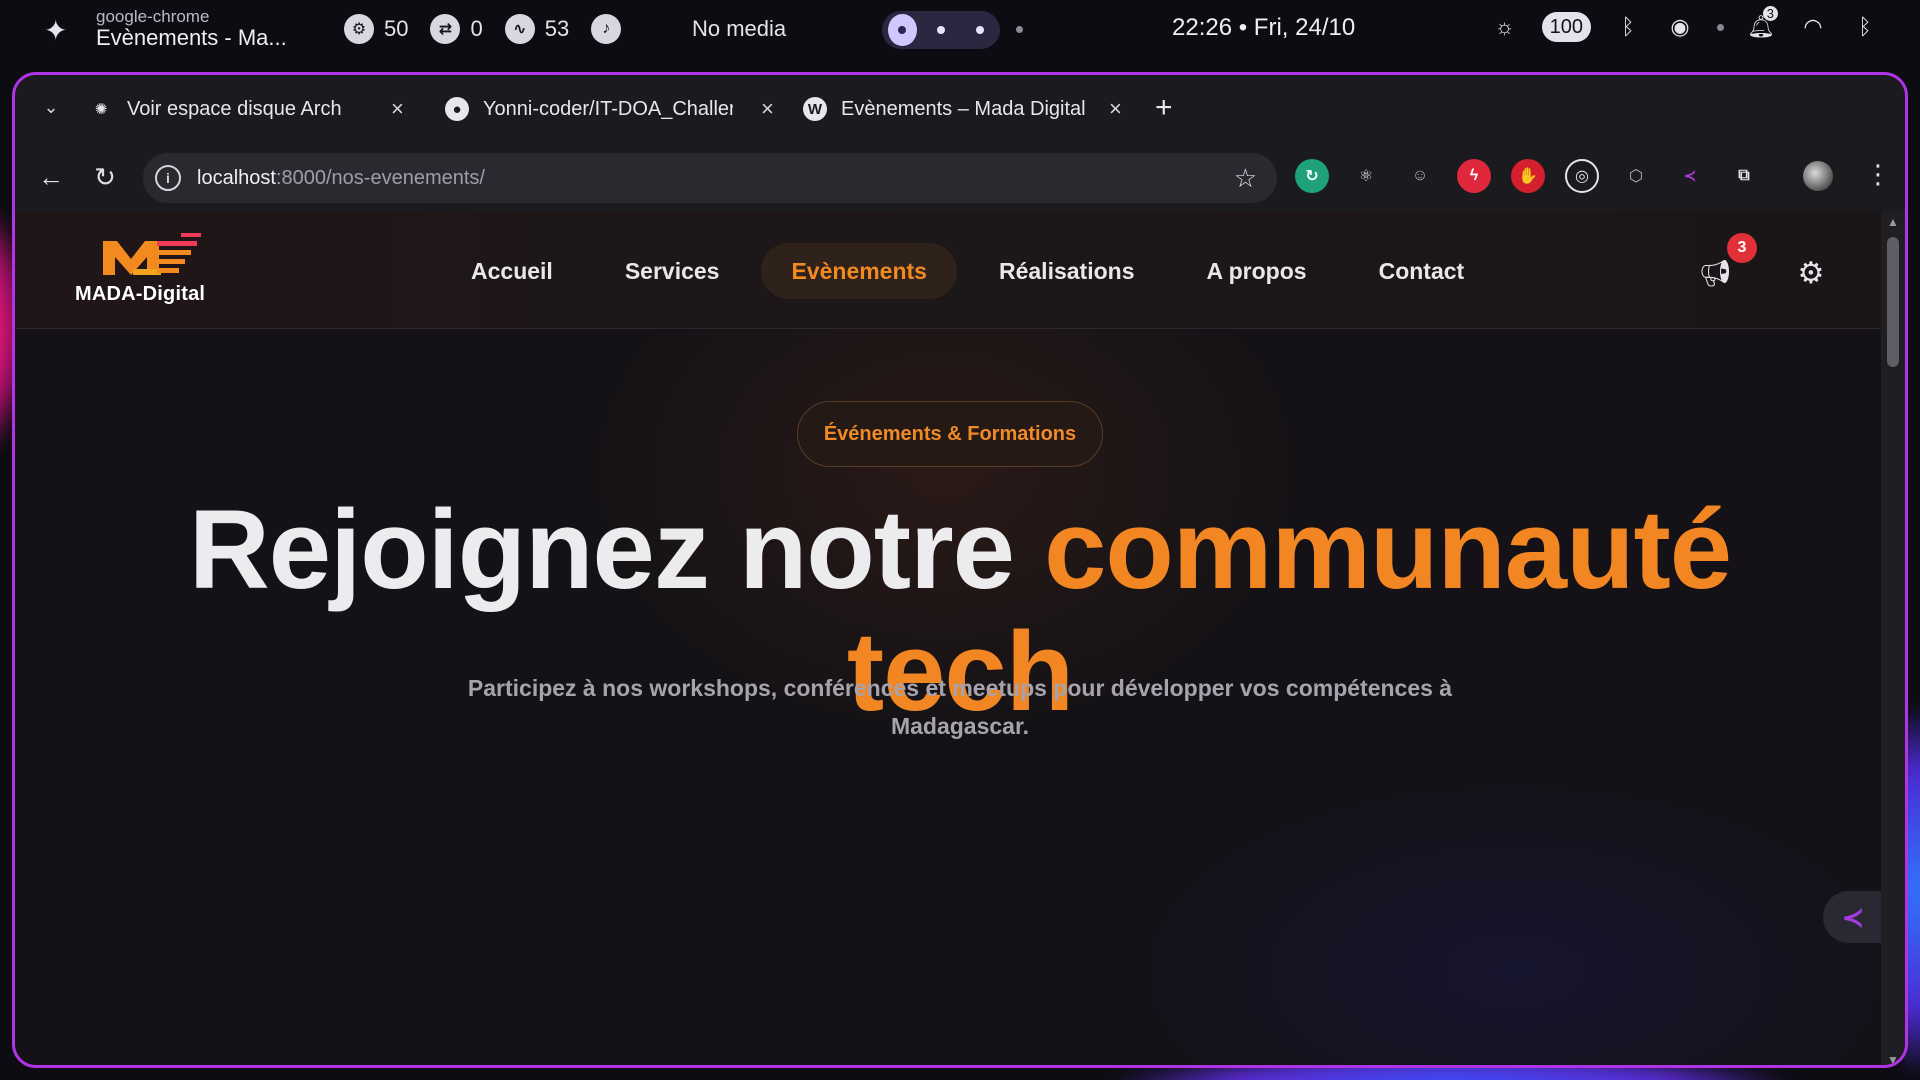  What do you see at coordinates (512, 271) in the screenshot?
I see `nav-accueil: Accueil` at bounding box center [512, 271].